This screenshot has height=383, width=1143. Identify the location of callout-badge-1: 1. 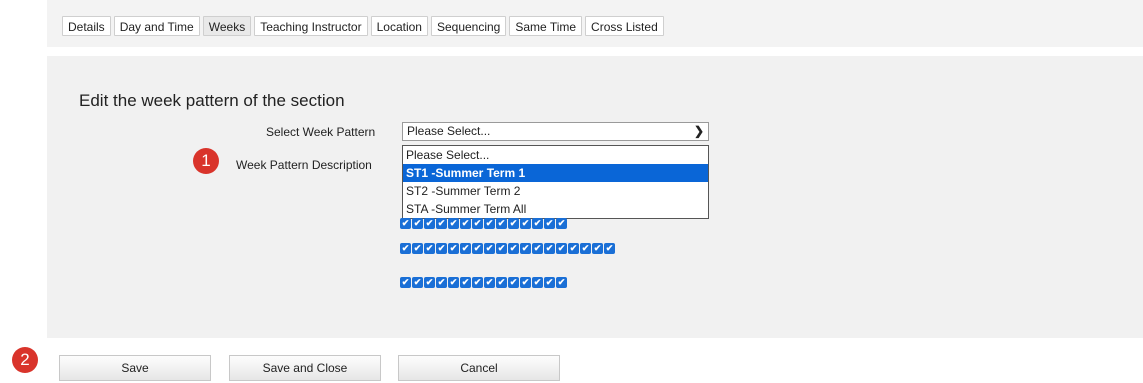
(206, 161).